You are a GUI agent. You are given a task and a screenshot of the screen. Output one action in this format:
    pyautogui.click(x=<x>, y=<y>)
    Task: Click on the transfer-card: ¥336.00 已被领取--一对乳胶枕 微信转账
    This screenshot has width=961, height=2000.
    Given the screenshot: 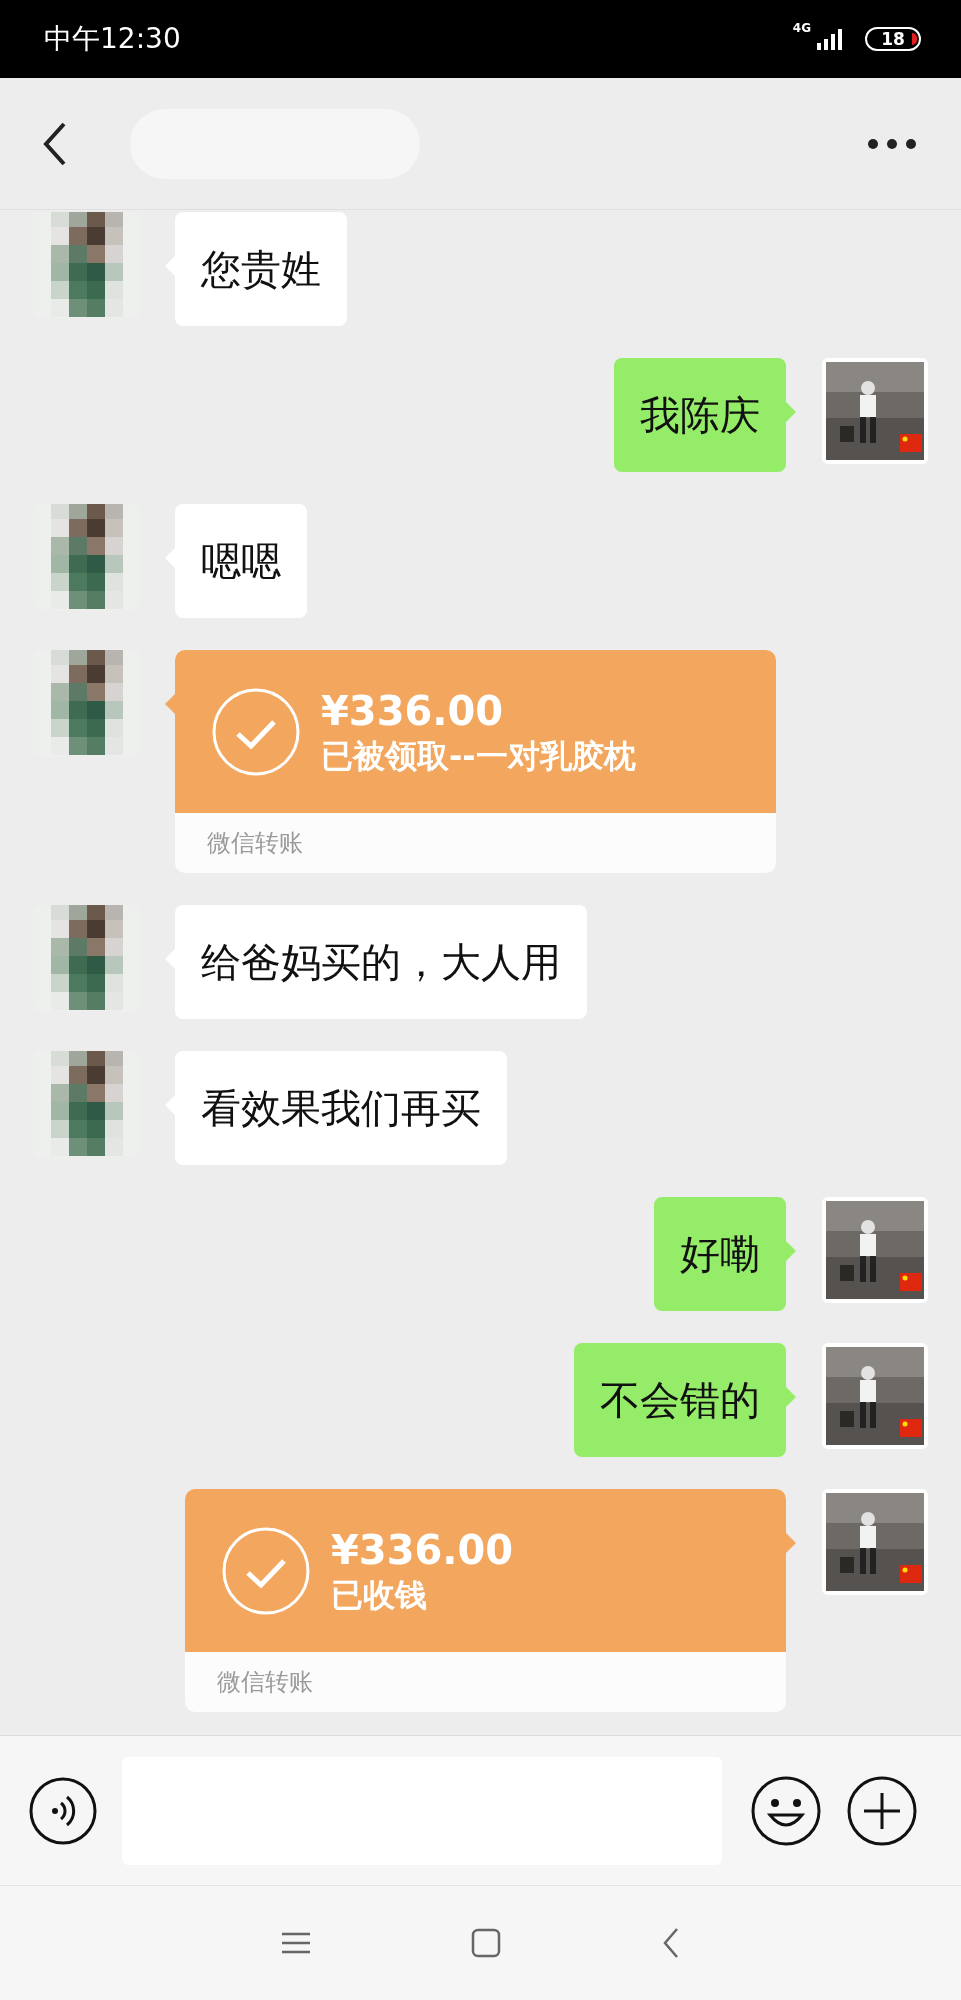 What is the action you would take?
    pyautogui.click(x=475, y=761)
    